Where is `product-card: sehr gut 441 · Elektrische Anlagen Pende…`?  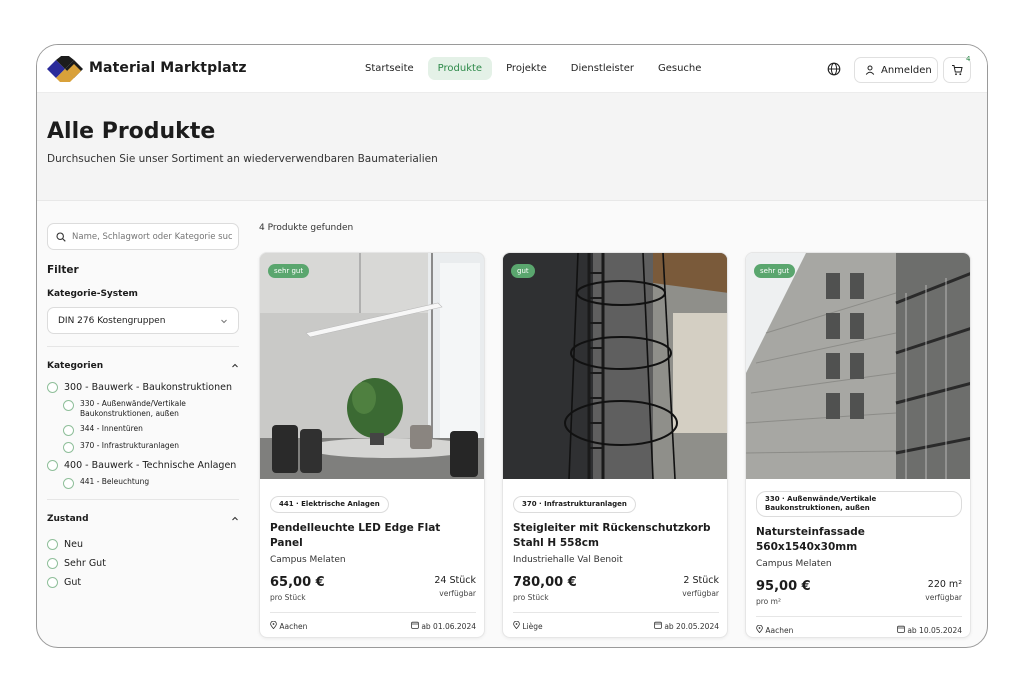 product-card: sehr gut 441 · Elektrische Anlagen Pende… is located at coordinates (372, 445).